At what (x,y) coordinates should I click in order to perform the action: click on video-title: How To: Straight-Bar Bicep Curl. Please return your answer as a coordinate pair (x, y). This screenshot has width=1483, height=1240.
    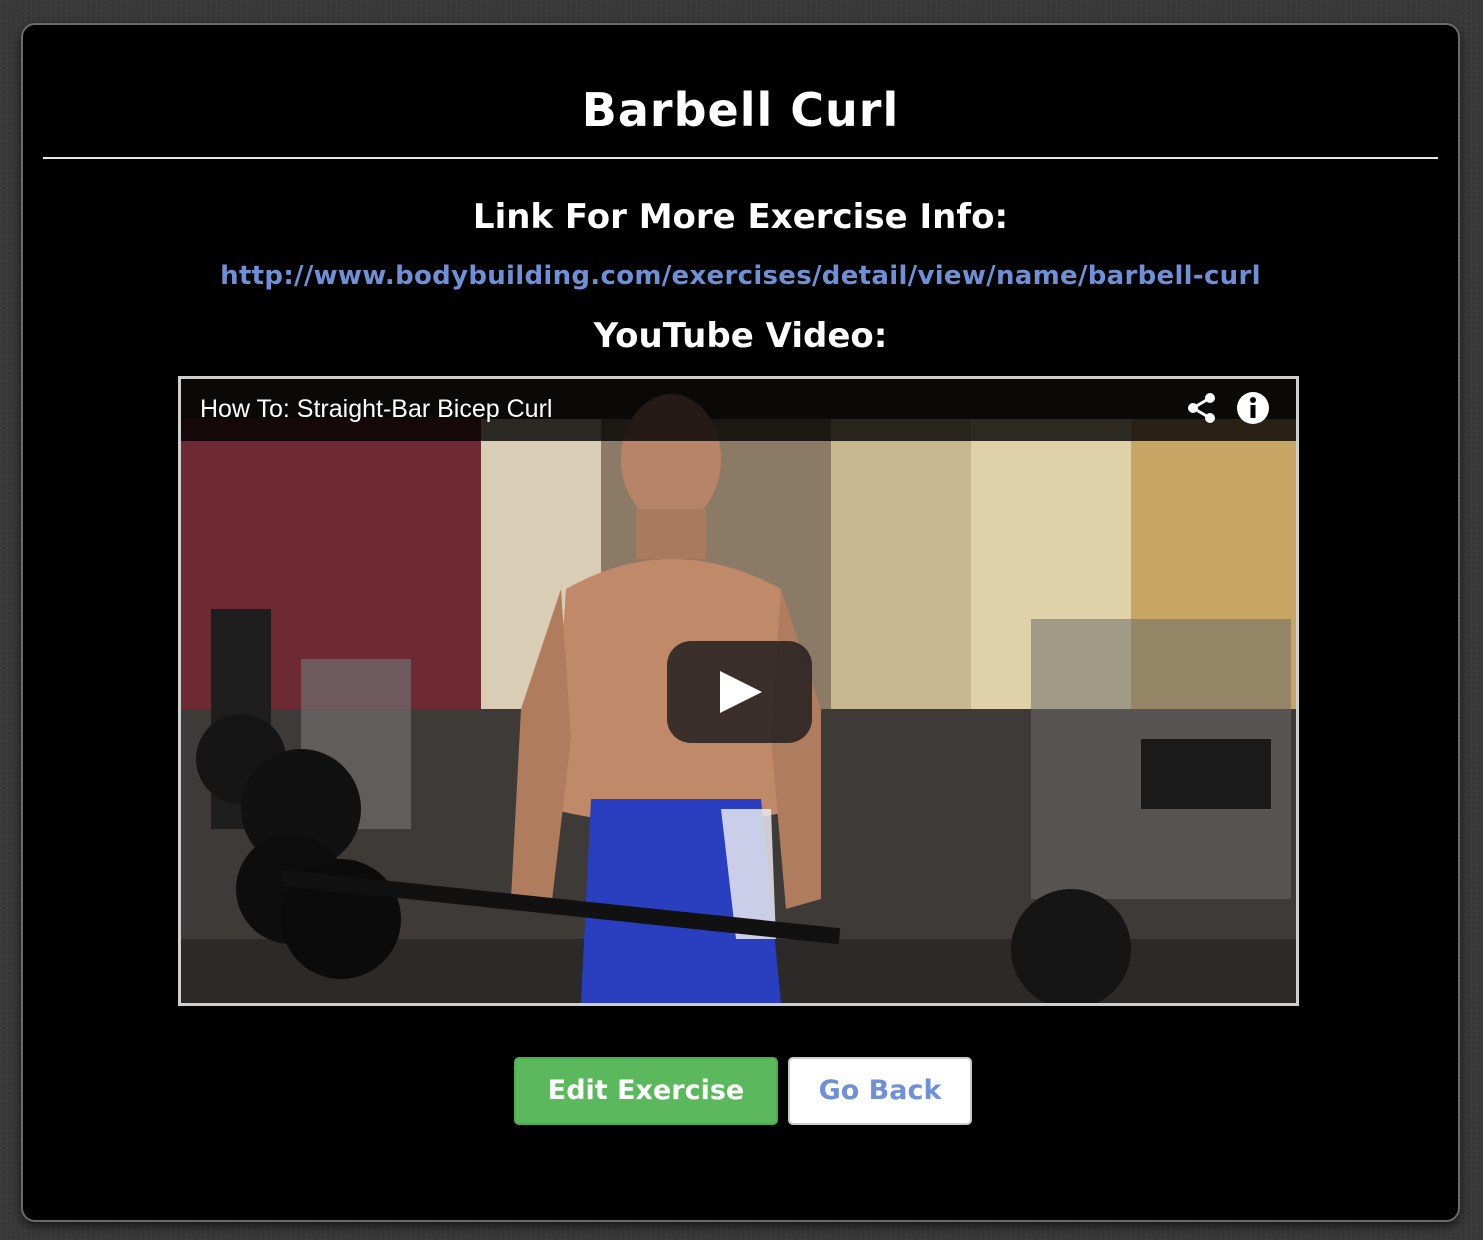
    Looking at the image, I should click on (376, 409).